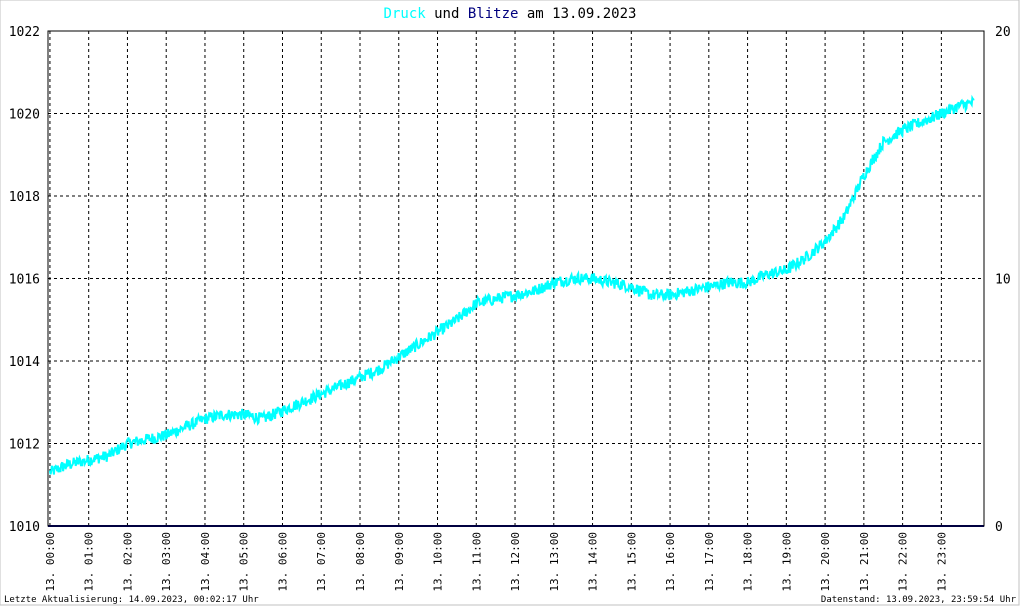 Image resolution: width=1020 pixels, height=606 pixels. What do you see at coordinates (825, 562) in the screenshot?
I see `x-tick-label: 13. 20:00` at bounding box center [825, 562].